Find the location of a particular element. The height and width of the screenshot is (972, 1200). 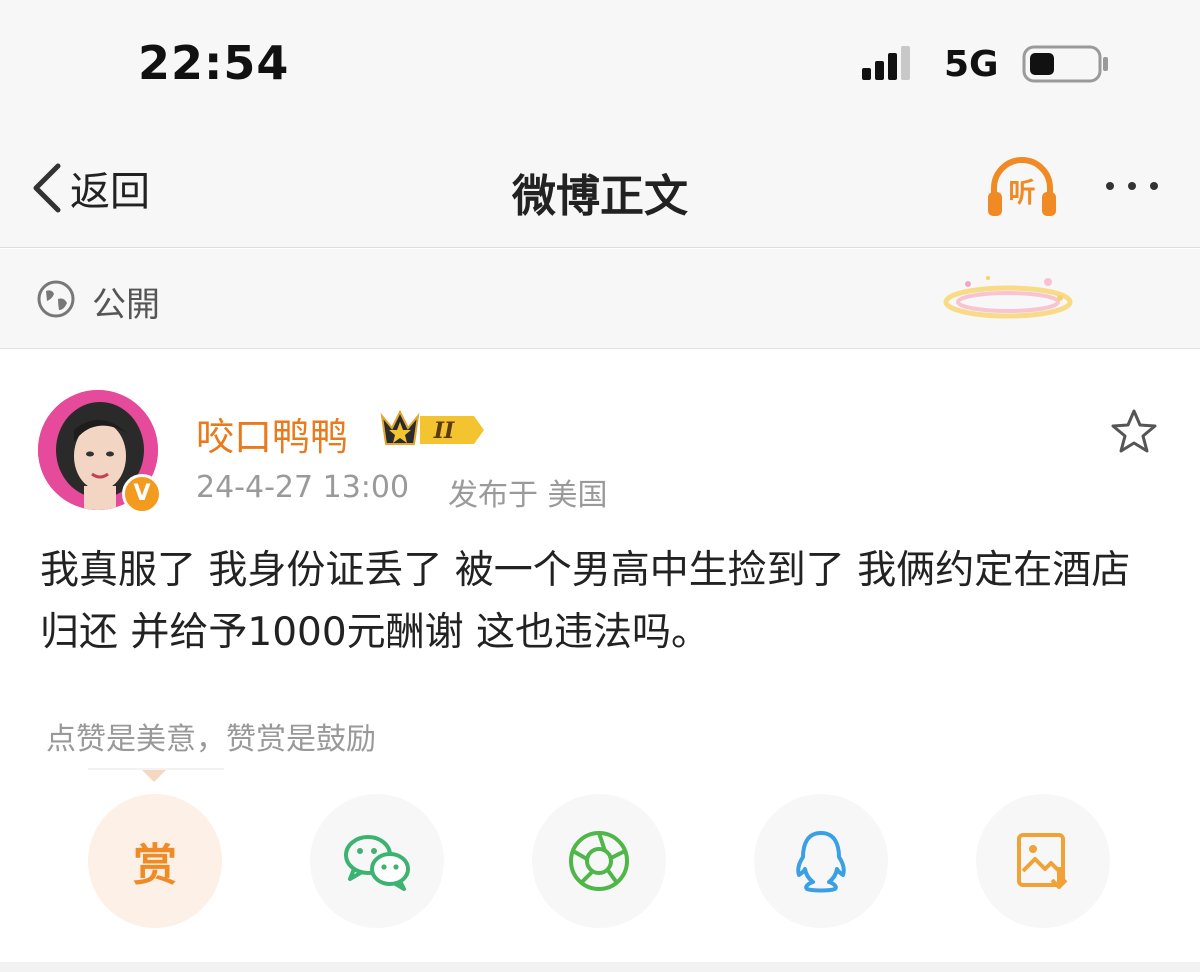

qq-icon is located at coordinates (821, 862).